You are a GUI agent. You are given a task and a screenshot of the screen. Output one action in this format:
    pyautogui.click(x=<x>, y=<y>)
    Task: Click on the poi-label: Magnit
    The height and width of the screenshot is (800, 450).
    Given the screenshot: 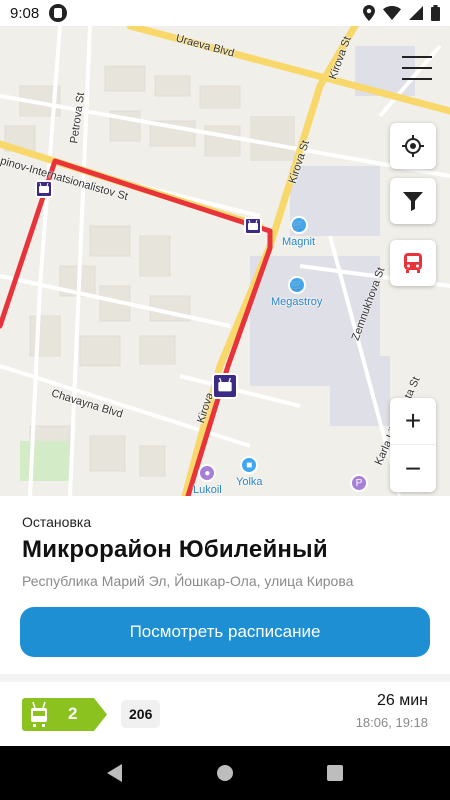 What is the action you would take?
    pyautogui.click(x=299, y=242)
    